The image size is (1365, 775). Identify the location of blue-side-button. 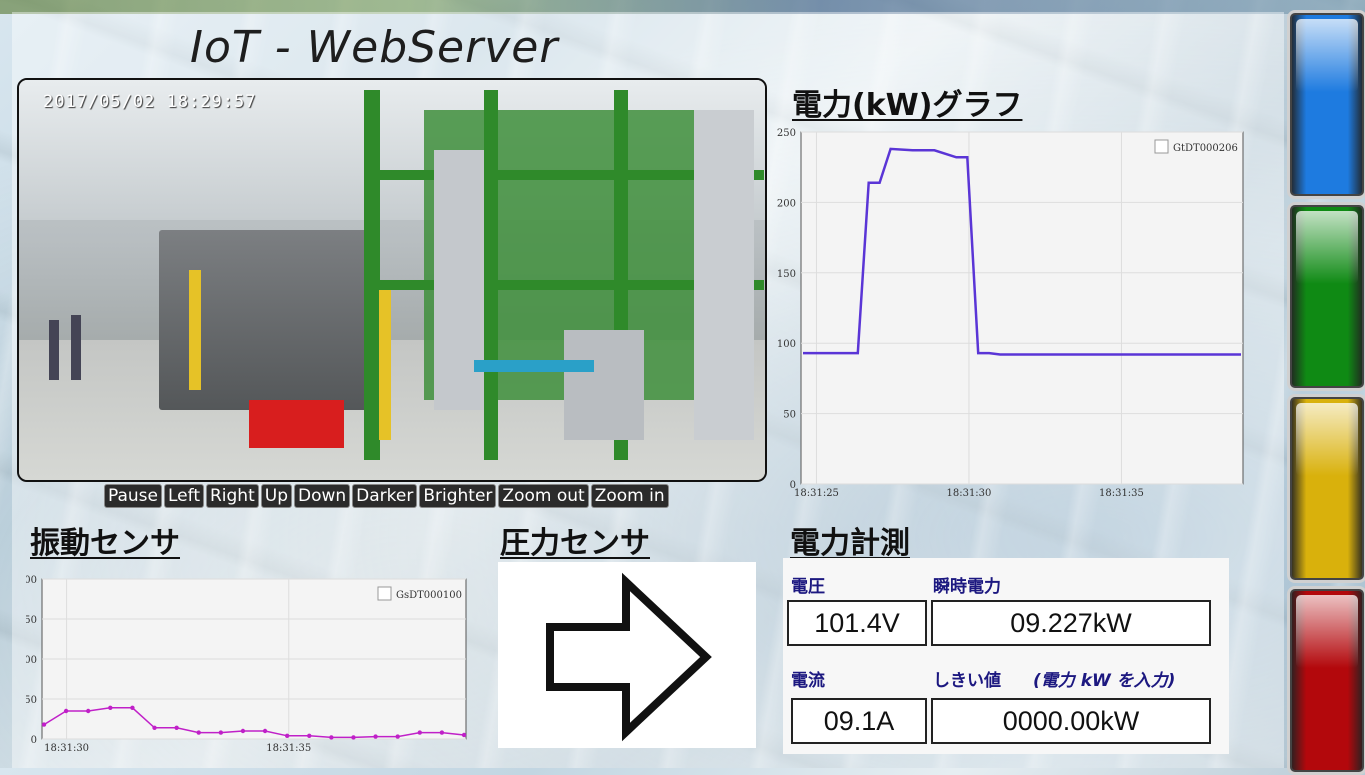
(1326, 104).